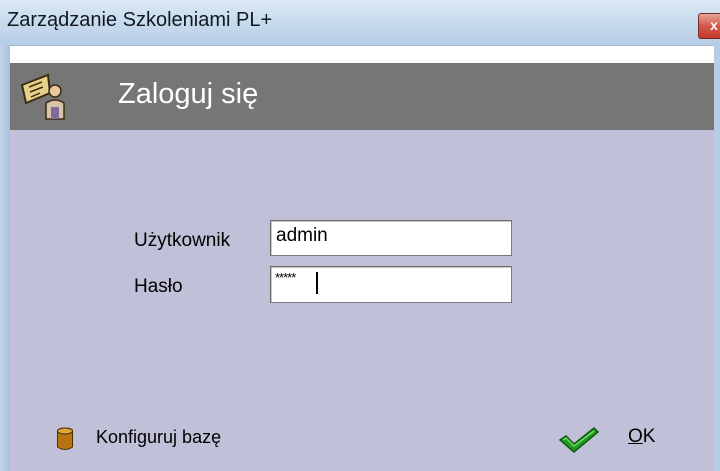 This screenshot has height=471, width=720. I want to click on checkmark-icon, so click(579, 439).